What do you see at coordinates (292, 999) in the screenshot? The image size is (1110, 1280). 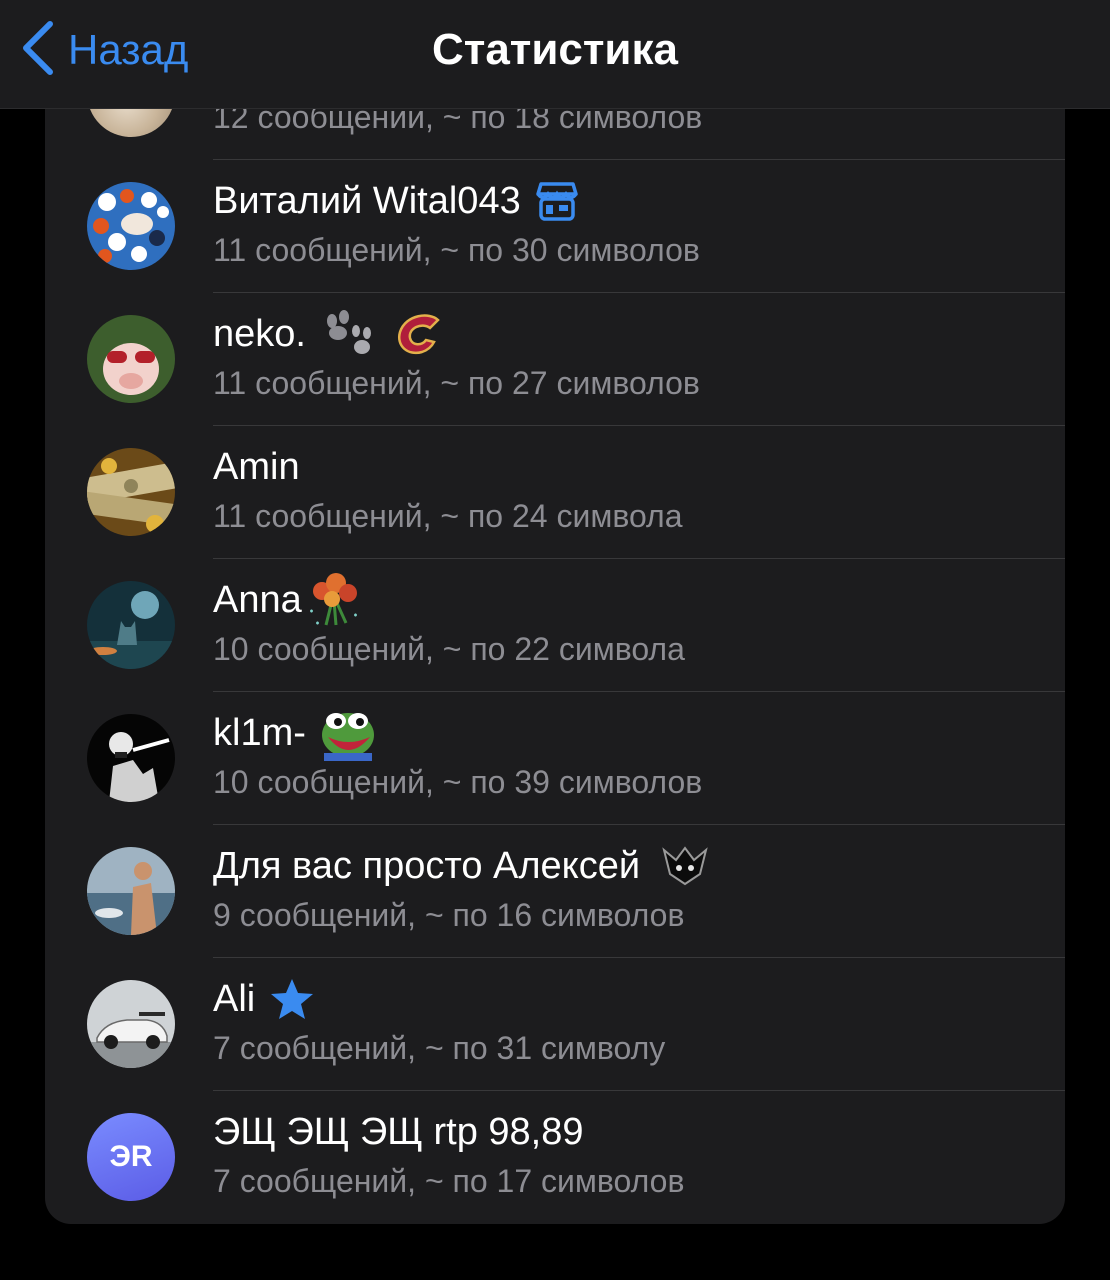 I see `star-badge-icon` at bounding box center [292, 999].